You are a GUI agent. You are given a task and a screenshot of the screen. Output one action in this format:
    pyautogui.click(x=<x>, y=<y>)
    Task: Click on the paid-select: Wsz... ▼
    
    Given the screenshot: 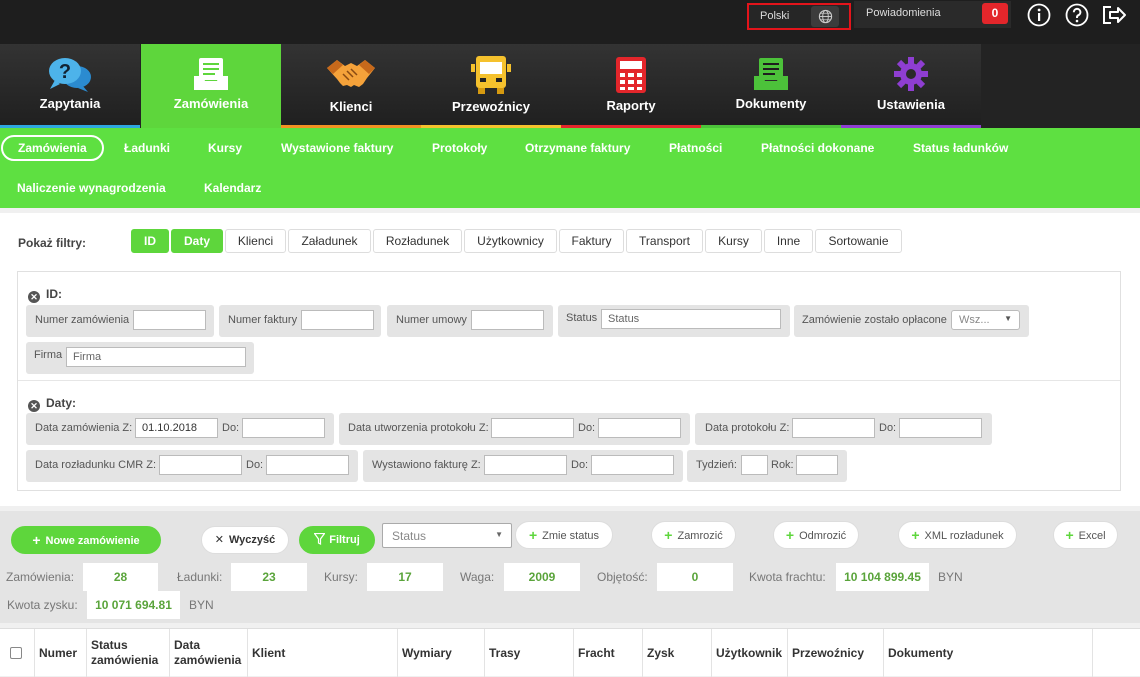 What is the action you would take?
    pyautogui.click(x=985, y=320)
    